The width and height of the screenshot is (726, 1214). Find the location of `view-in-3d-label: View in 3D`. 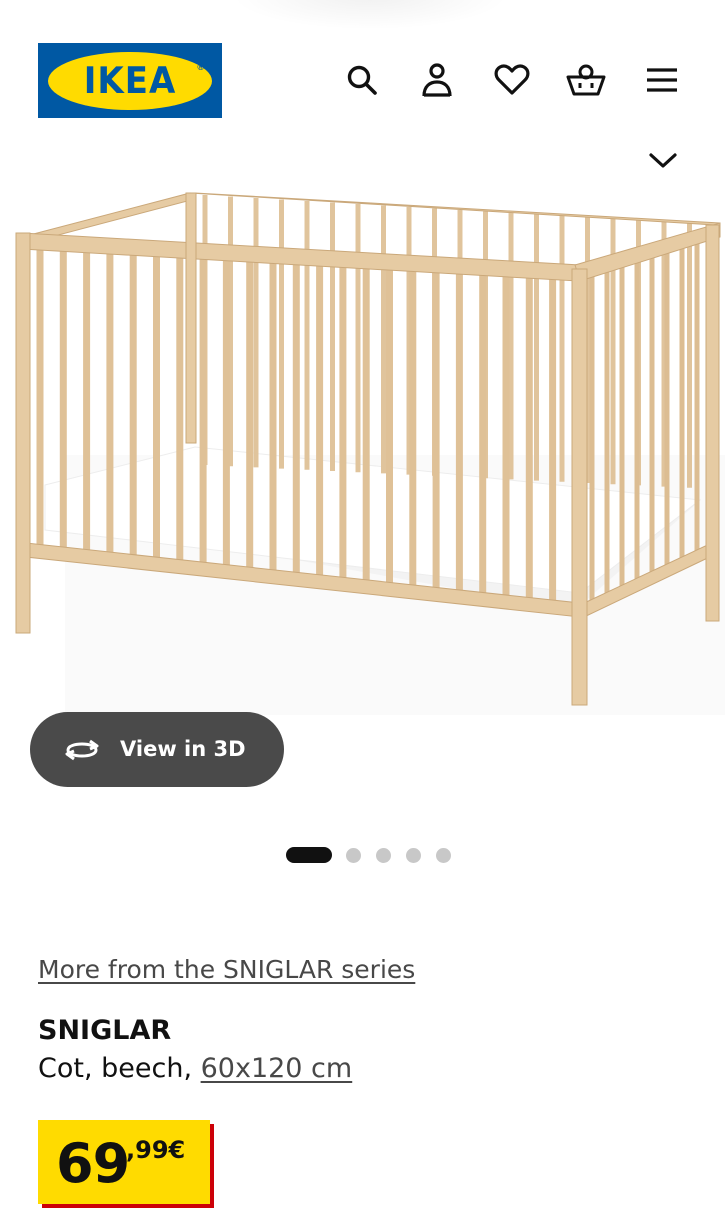

view-in-3d-label: View in 3D is located at coordinates (183, 749).